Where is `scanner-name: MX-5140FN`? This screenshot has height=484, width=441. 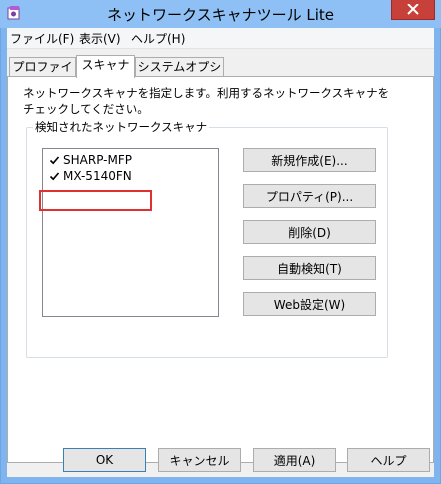
scanner-name: MX-5140FN is located at coordinates (97, 176).